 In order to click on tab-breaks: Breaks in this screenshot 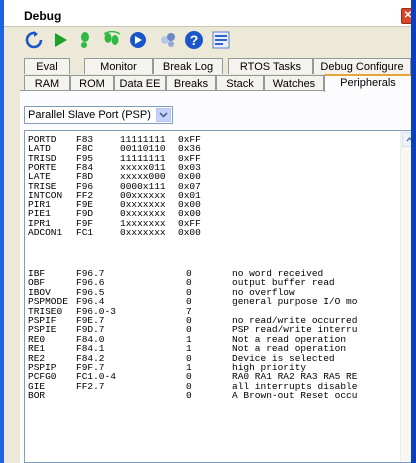, I will do `click(191, 83)`.